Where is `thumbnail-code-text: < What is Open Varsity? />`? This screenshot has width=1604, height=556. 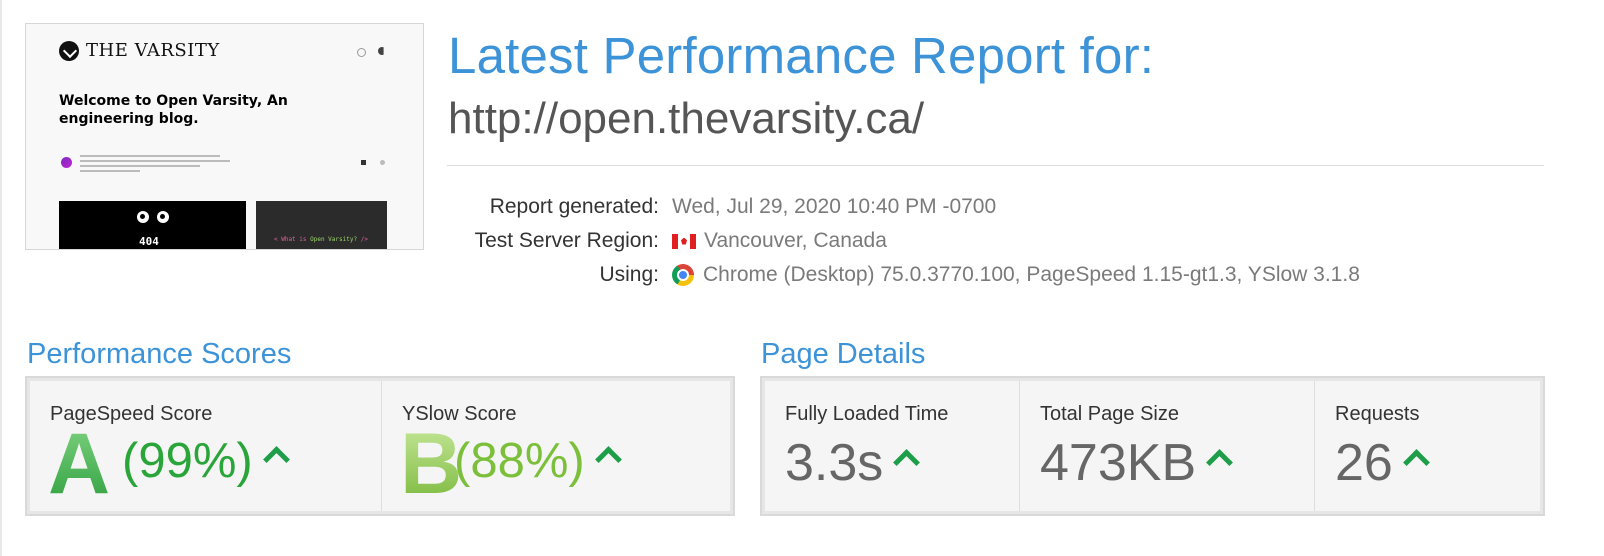
thumbnail-code-text: < What is Open Varsity? /> is located at coordinates (321, 239).